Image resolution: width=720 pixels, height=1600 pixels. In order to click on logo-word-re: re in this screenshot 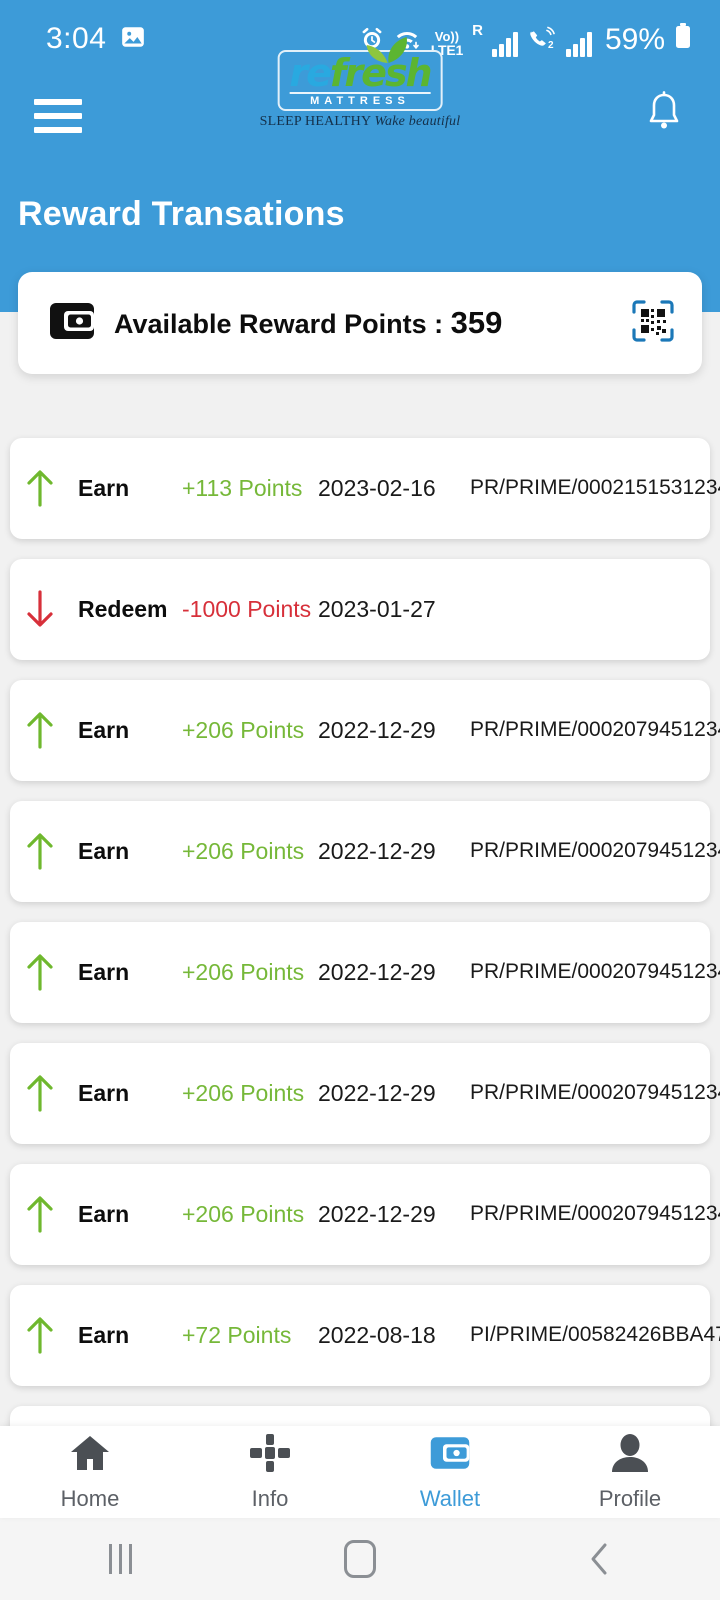, I will do `click(310, 73)`.